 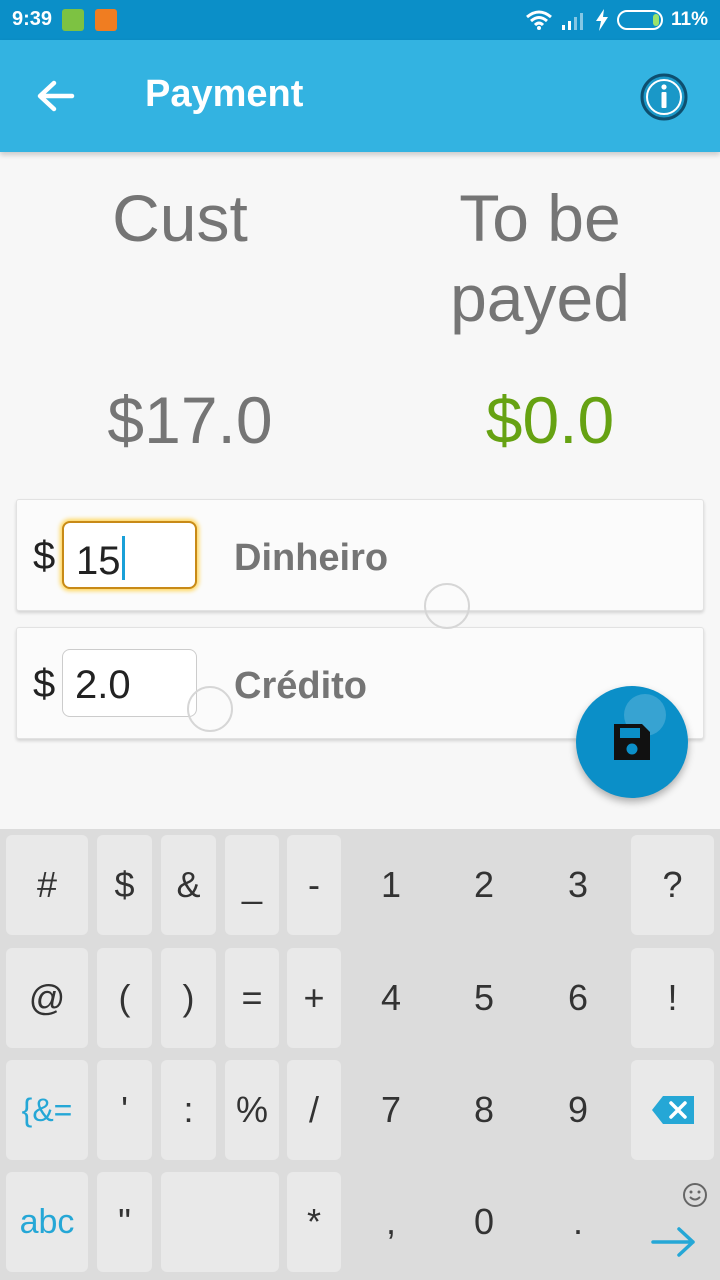 What do you see at coordinates (602, 20) in the screenshot?
I see `charging-icon` at bounding box center [602, 20].